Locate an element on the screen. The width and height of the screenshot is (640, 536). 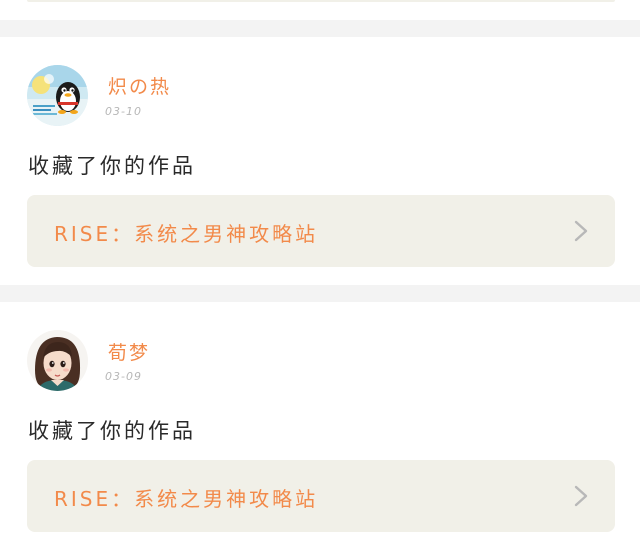
previous-work-link-card is located at coordinates (321, 1).